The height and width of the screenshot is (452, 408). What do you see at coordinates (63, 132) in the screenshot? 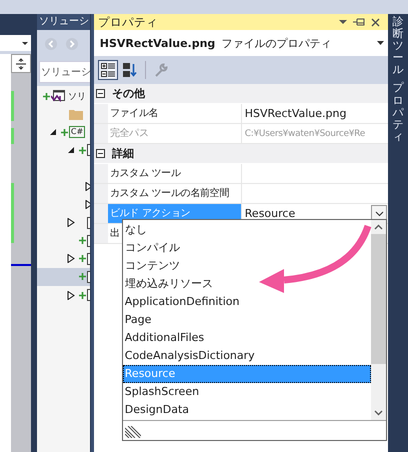
I see `tree-item: C#` at bounding box center [63, 132].